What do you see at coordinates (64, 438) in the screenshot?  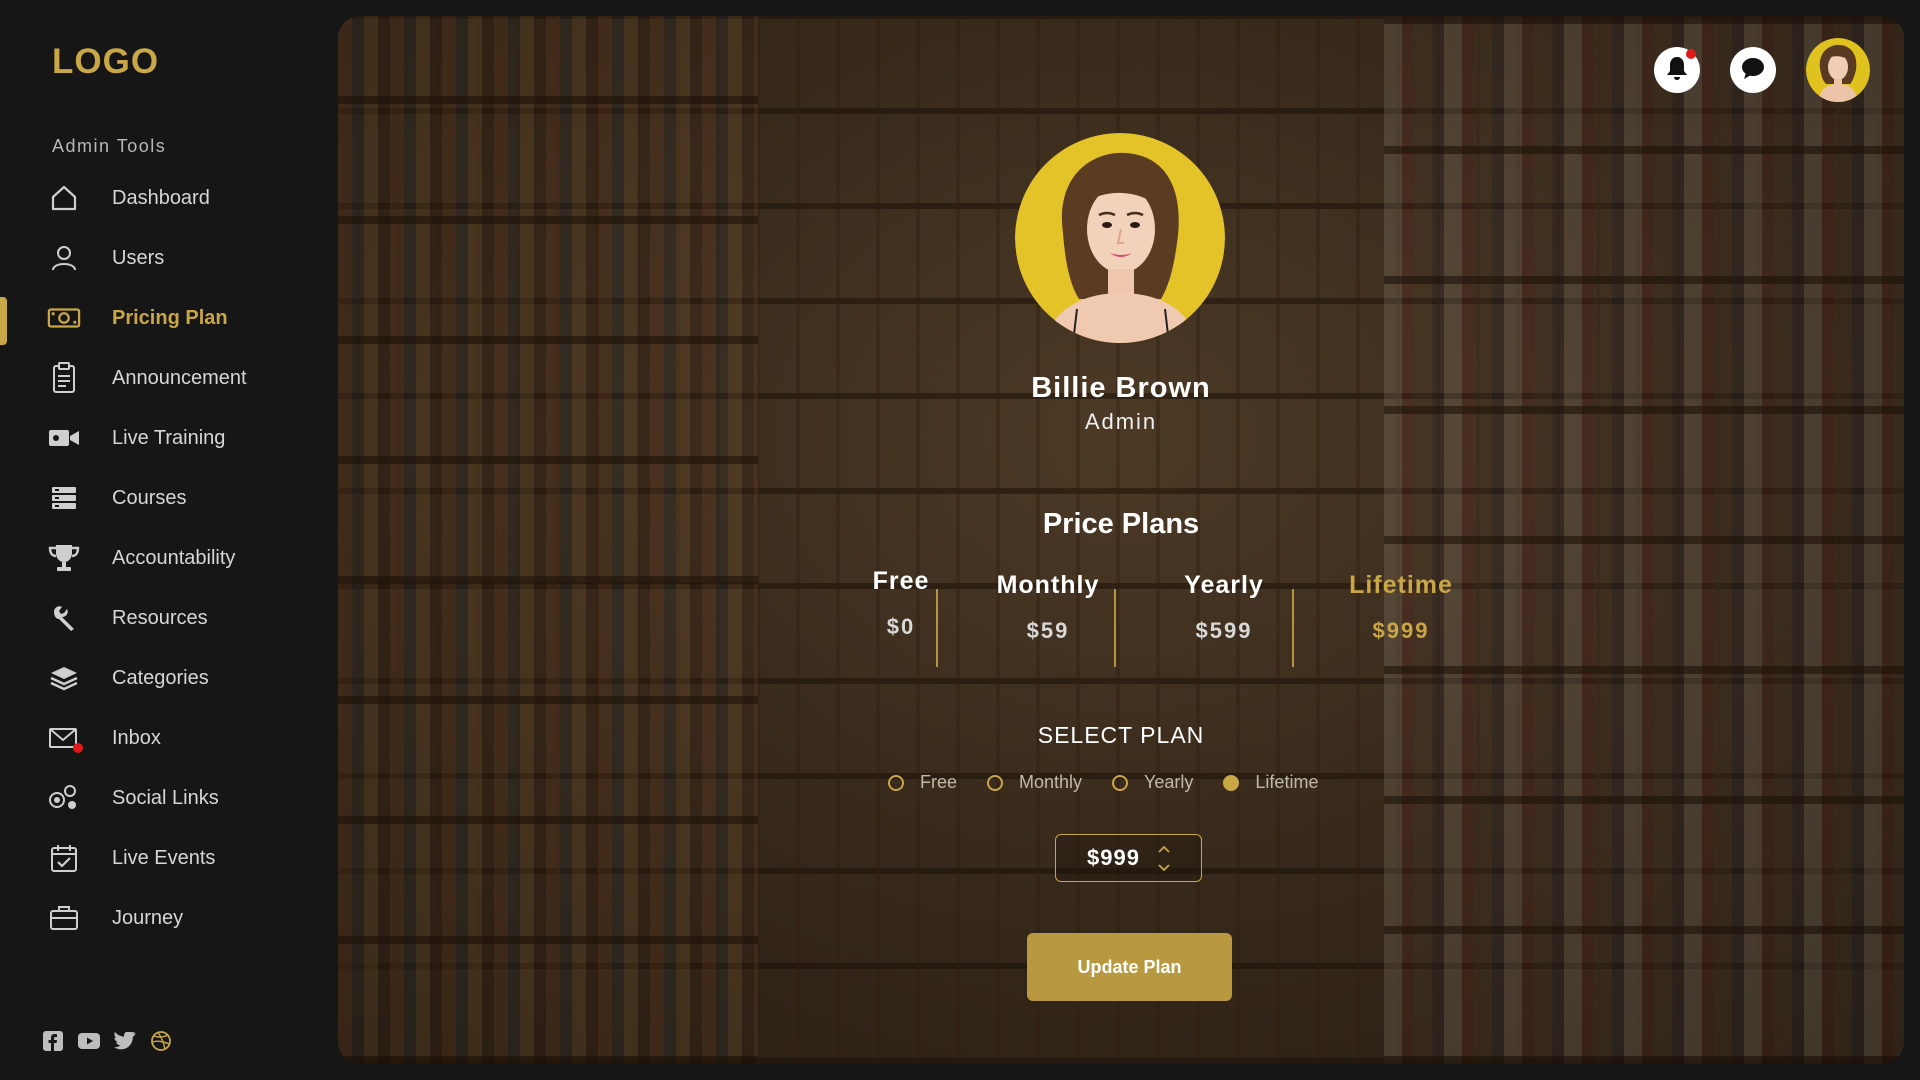 I see `video-icon` at bounding box center [64, 438].